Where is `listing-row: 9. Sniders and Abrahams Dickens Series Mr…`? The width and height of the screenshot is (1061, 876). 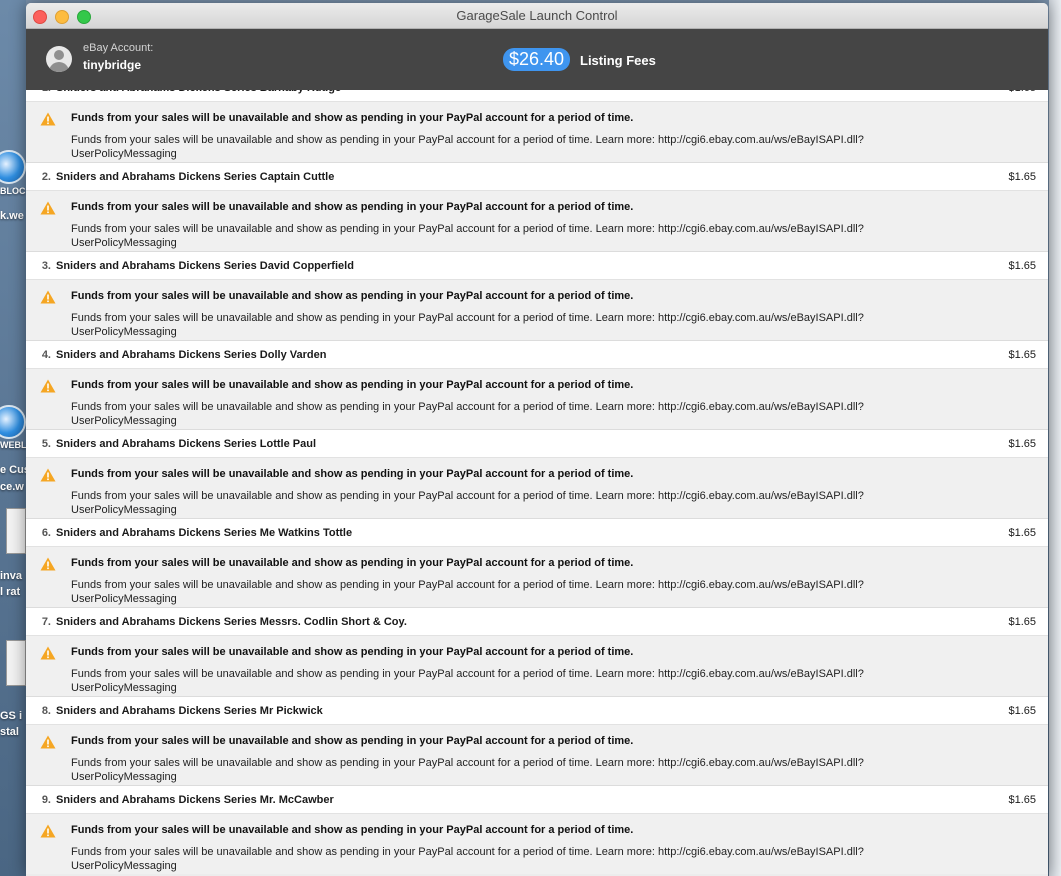 listing-row: 9. Sniders and Abrahams Dickens Series Mr… is located at coordinates (537, 799).